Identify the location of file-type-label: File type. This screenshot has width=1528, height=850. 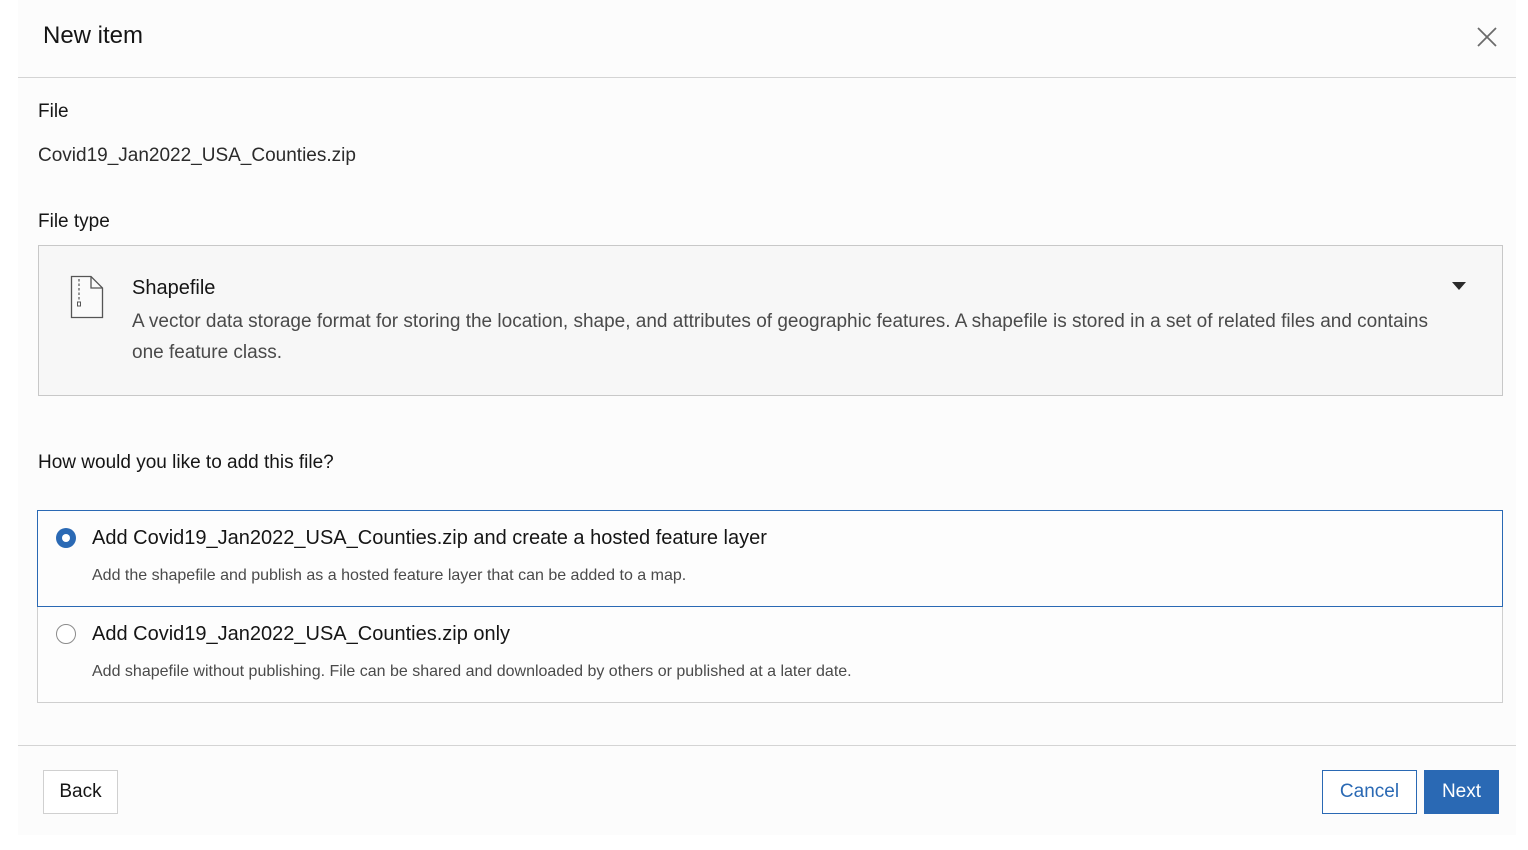
(74, 221).